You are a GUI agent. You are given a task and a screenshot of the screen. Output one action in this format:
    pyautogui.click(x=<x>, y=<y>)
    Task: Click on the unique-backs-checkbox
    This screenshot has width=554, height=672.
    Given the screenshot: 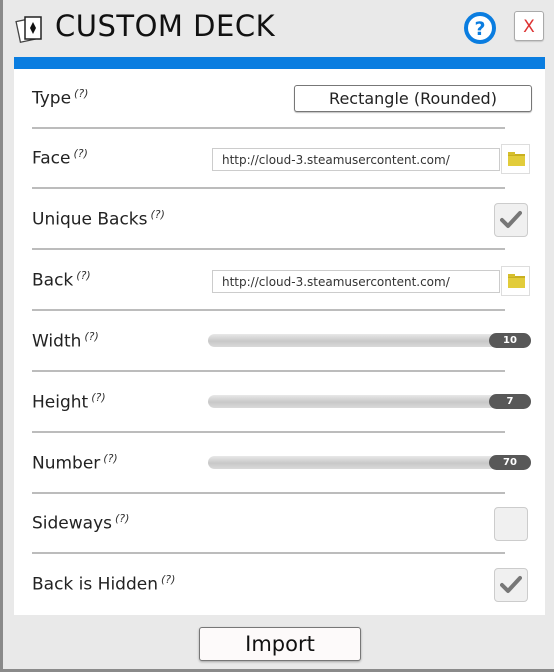 What is the action you would take?
    pyautogui.click(x=511, y=220)
    